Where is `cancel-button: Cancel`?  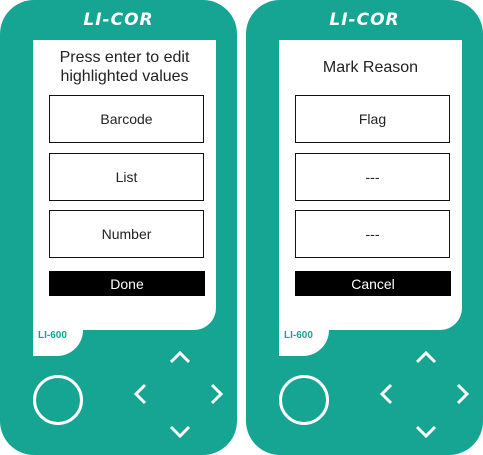 cancel-button: Cancel is located at coordinates (373, 283).